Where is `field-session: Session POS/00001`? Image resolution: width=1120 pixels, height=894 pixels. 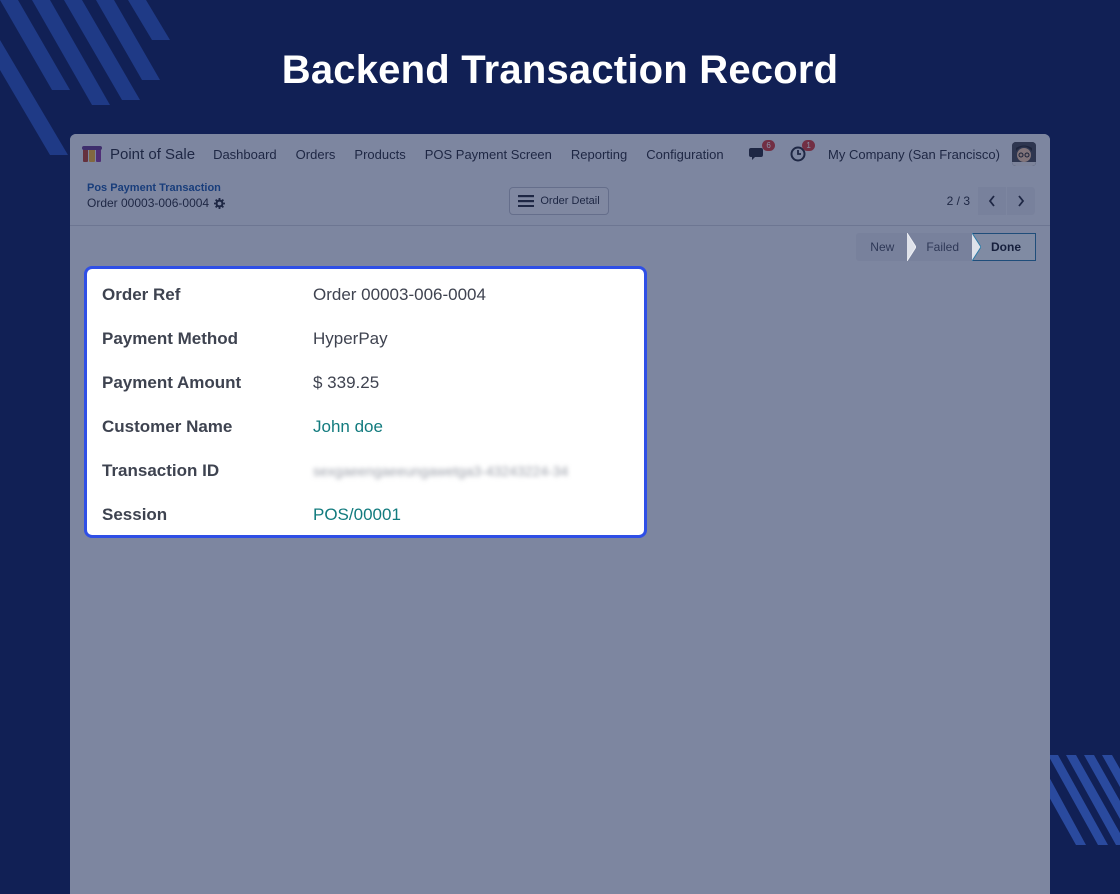
field-session: Session POS/00001 is located at coordinates (251, 515).